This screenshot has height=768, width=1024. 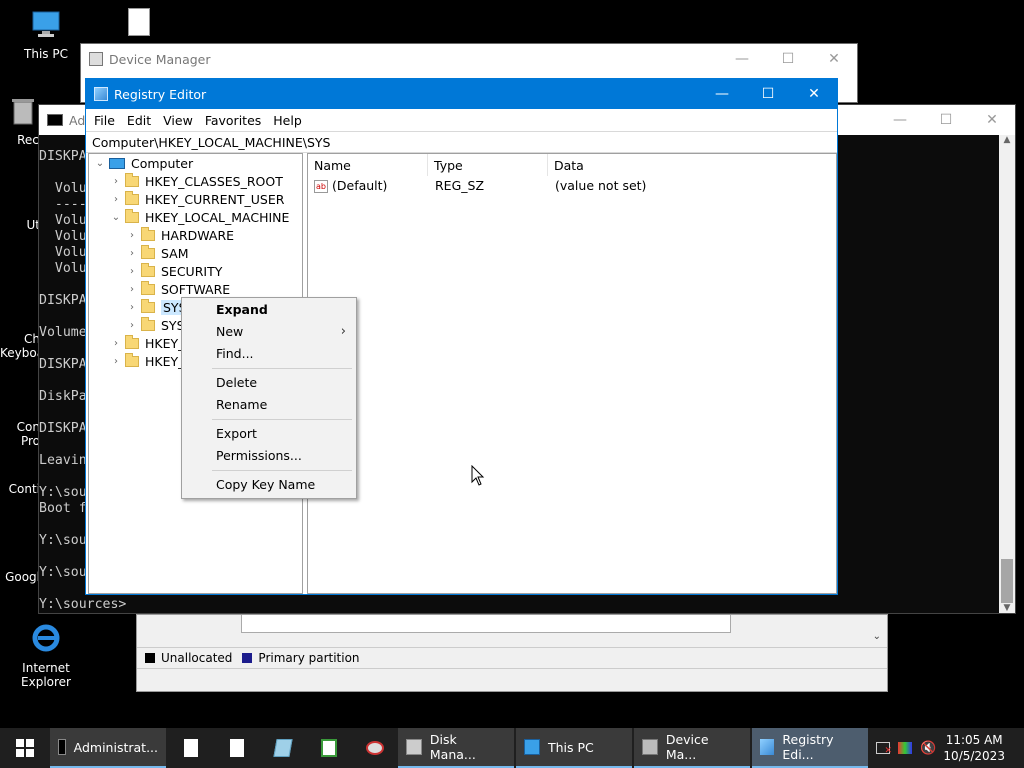 I want to click on console-scrollbar-thumb, so click(x=1007, y=581).